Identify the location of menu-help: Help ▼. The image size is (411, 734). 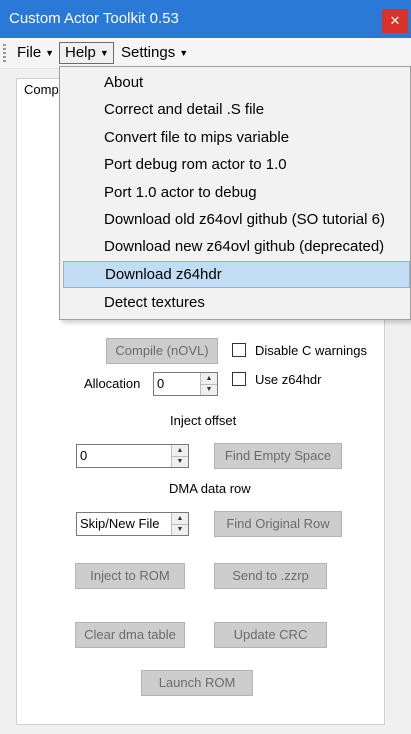
(86, 53).